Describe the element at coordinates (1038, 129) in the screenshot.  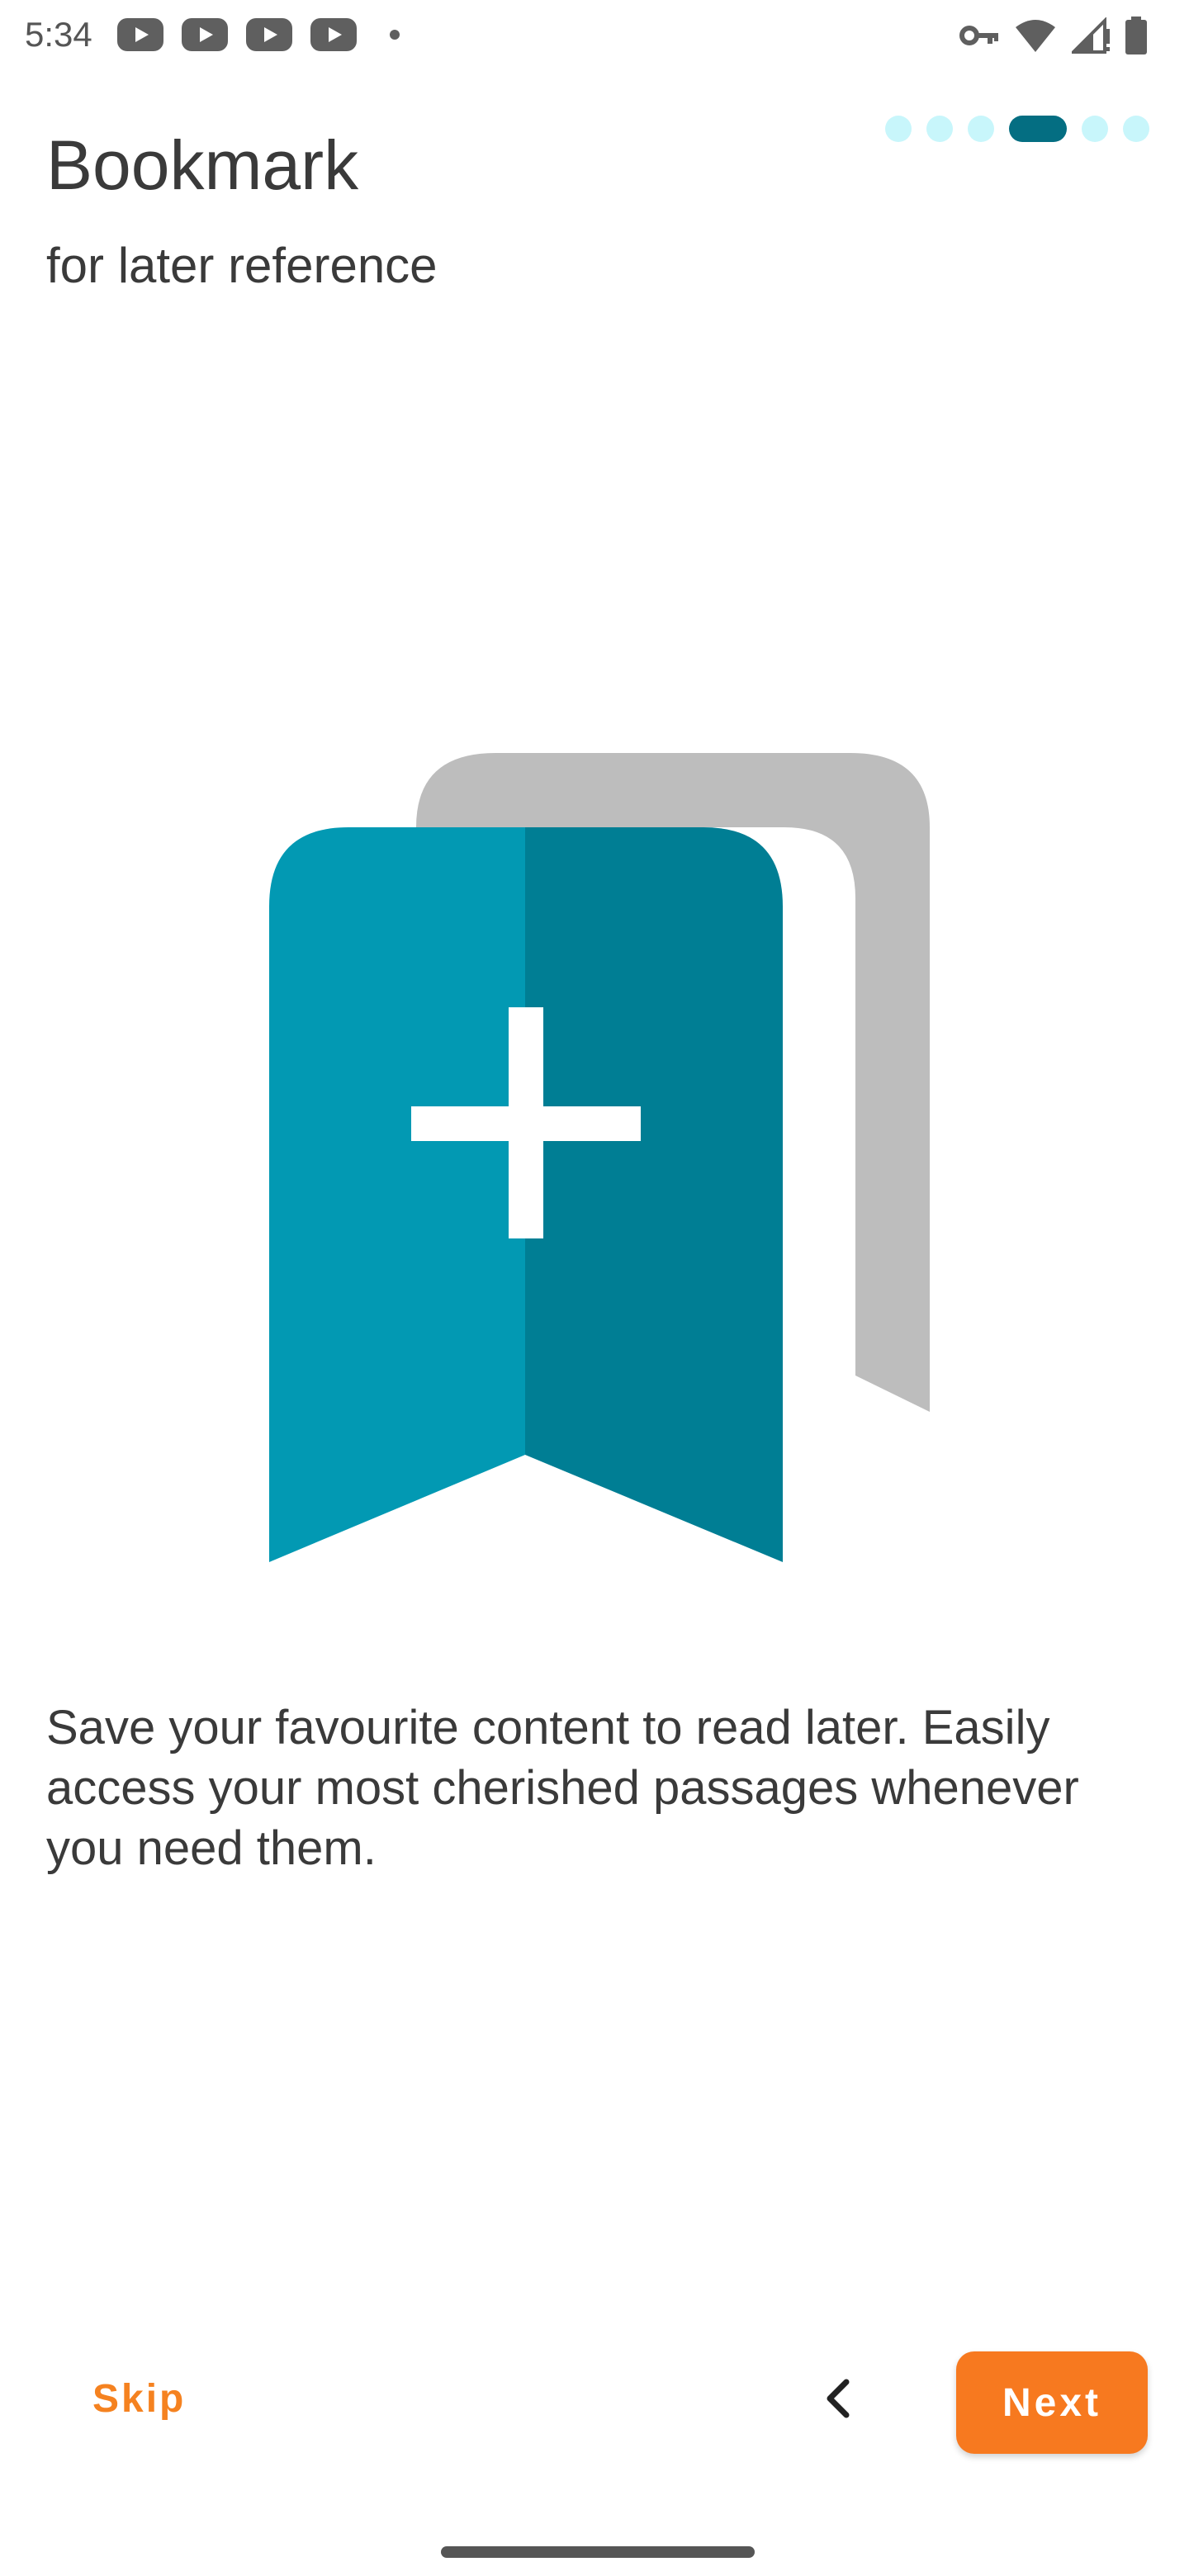
I see `page-dot-active` at that location.